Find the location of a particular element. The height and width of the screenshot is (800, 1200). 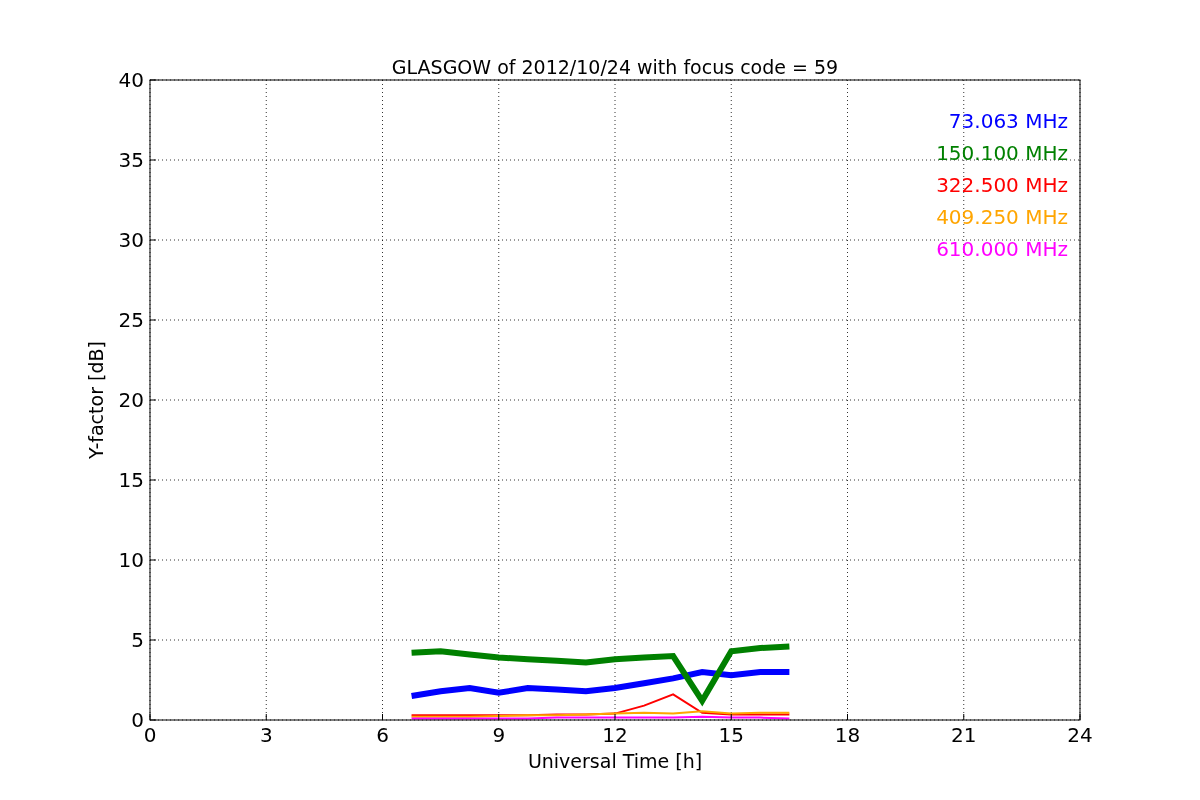

x-axis-title: Universal Time [h] is located at coordinates (615, 761).